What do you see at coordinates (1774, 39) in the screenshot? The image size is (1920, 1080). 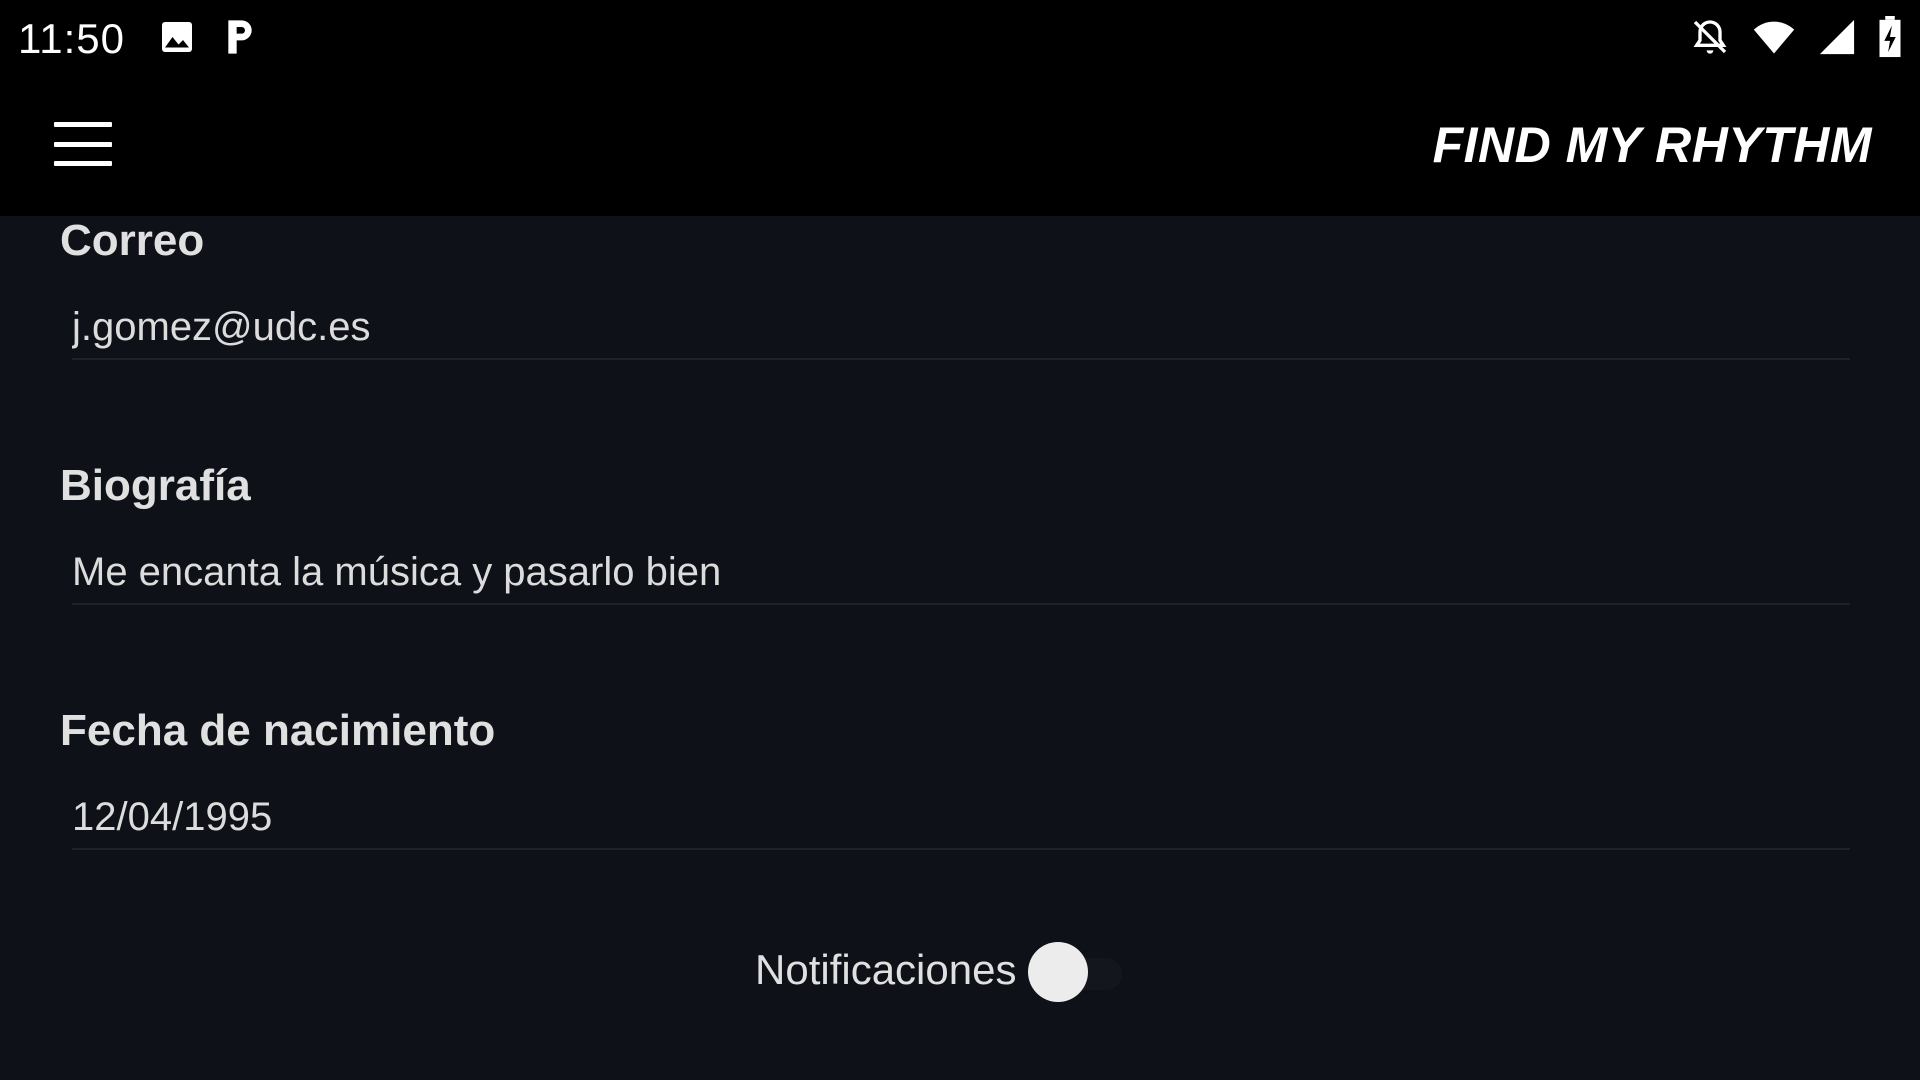 I see `wifi-icon` at bounding box center [1774, 39].